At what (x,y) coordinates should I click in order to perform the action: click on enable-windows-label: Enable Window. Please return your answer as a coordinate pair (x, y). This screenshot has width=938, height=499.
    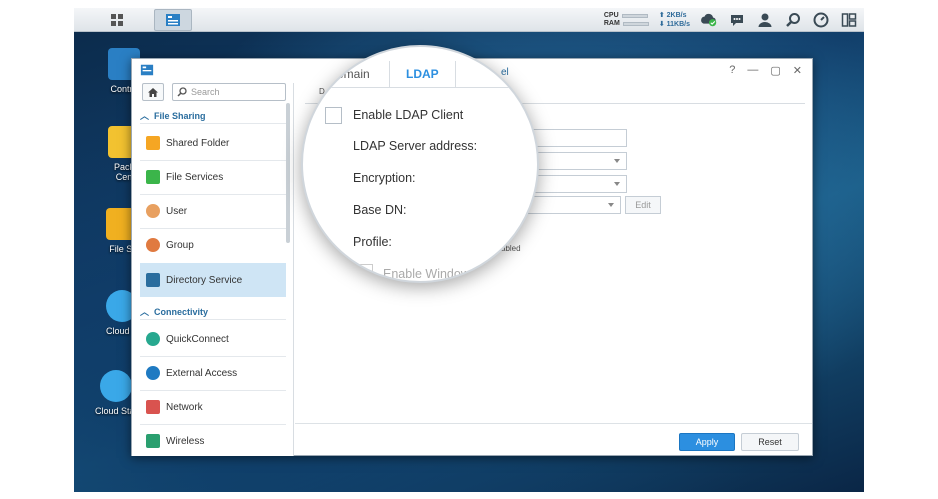
    Looking at the image, I should click on (426, 274).